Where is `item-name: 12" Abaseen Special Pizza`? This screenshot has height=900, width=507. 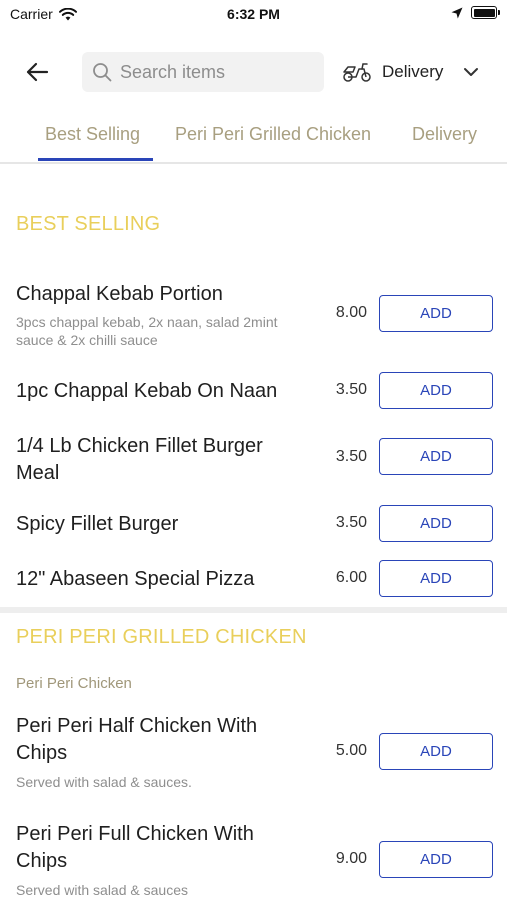
item-name: 12" Abaseen Special Pizza is located at coordinates (135, 579).